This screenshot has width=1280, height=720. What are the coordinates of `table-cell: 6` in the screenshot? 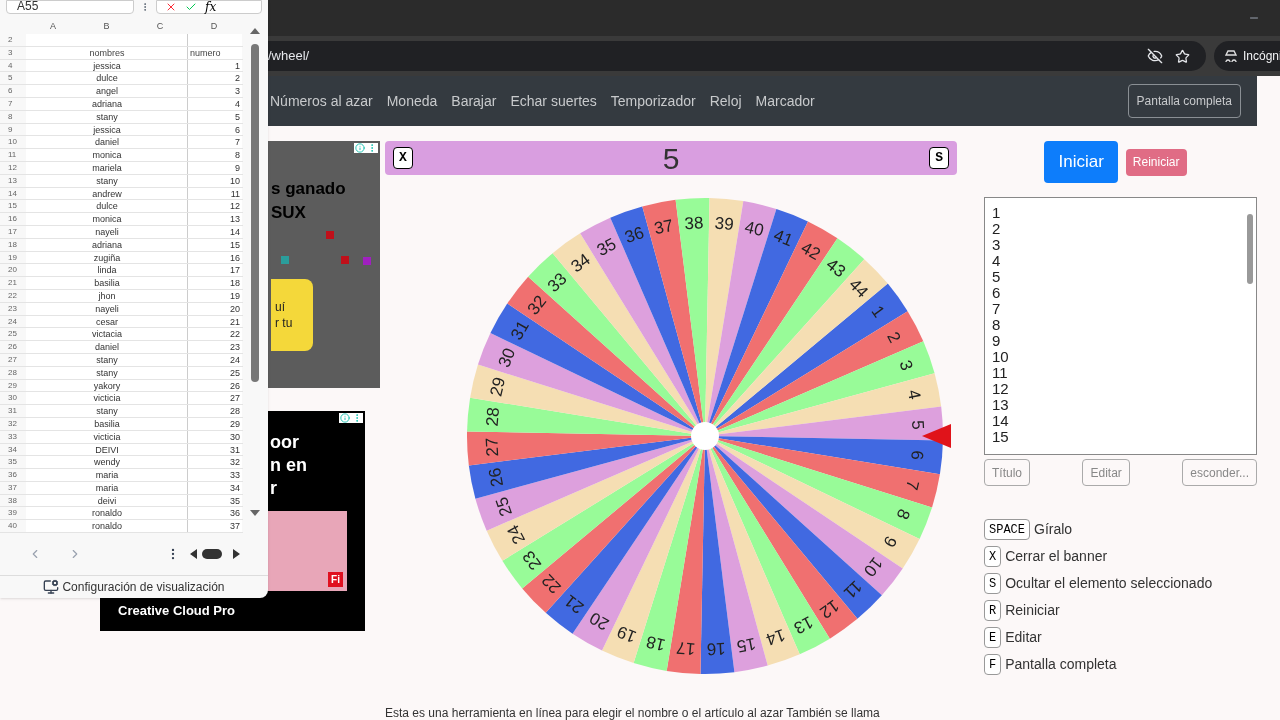 It's located at (237, 129).